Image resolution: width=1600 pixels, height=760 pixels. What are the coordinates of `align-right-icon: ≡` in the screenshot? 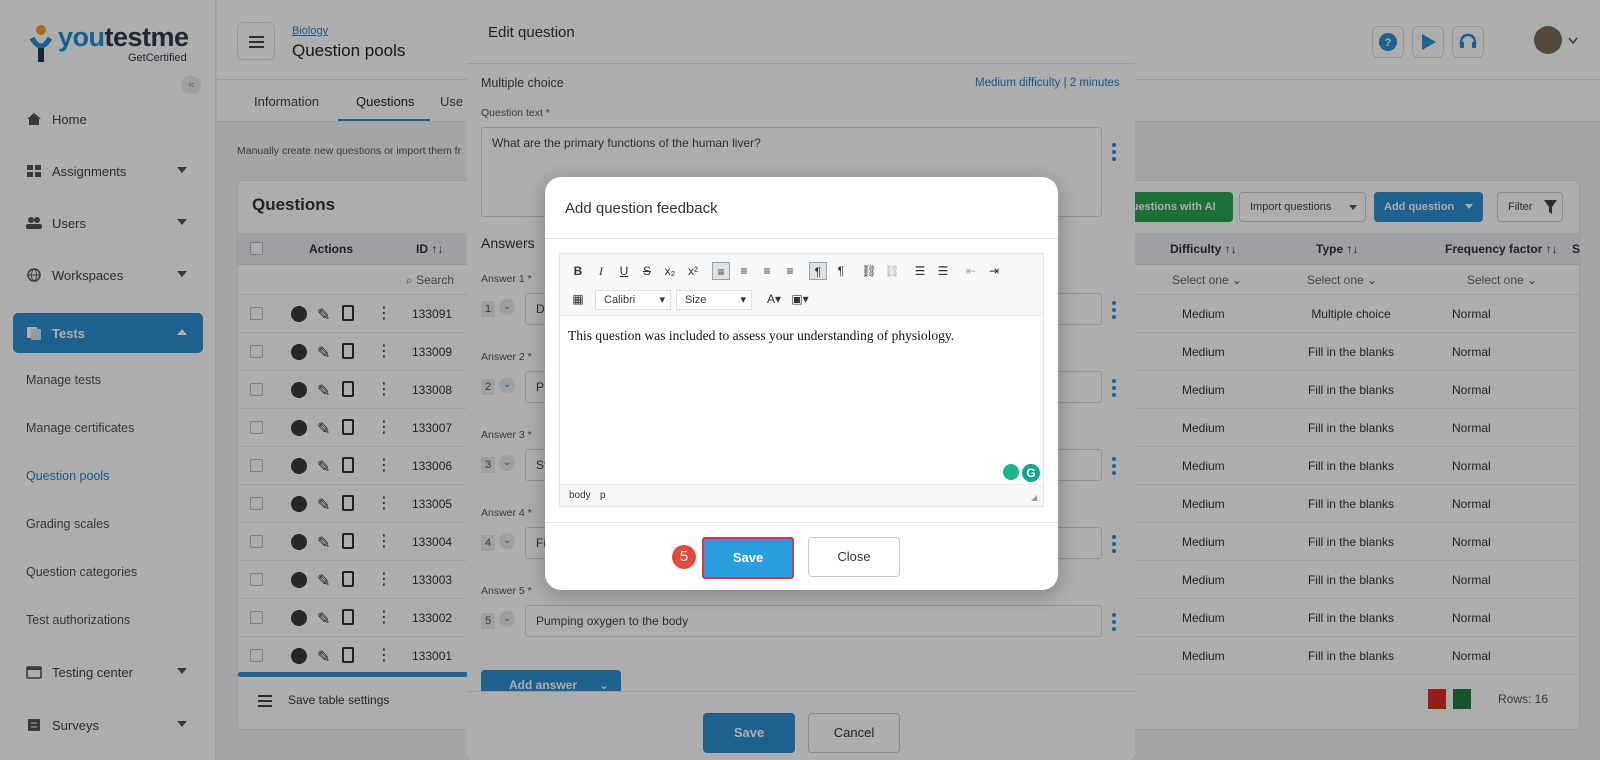 It's located at (767, 271).